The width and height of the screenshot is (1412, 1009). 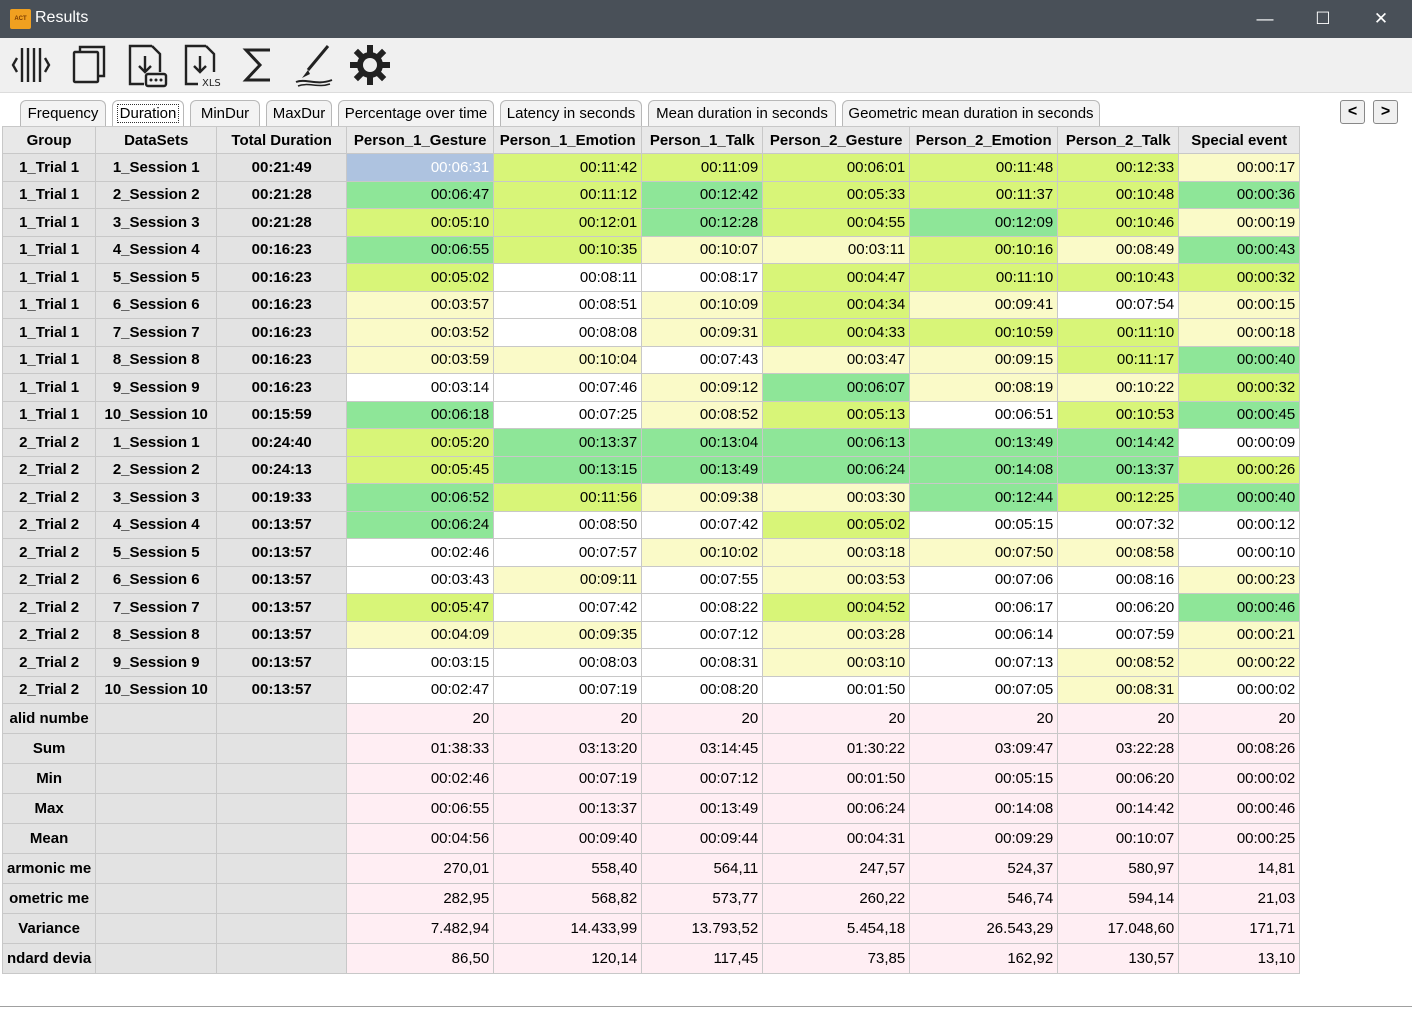 I want to click on column-header: Total Duration, so click(x=282, y=140).